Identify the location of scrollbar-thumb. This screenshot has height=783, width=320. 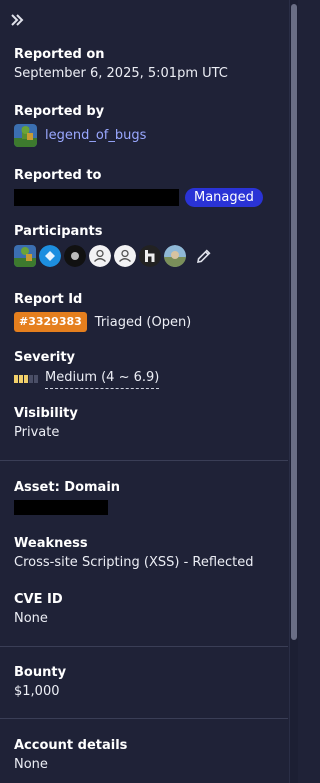
(294, 322).